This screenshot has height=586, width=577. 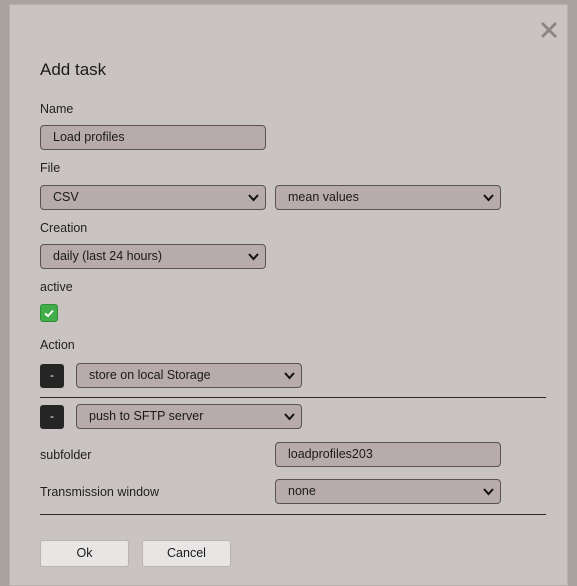 I want to click on active-label: active, so click(x=56, y=287).